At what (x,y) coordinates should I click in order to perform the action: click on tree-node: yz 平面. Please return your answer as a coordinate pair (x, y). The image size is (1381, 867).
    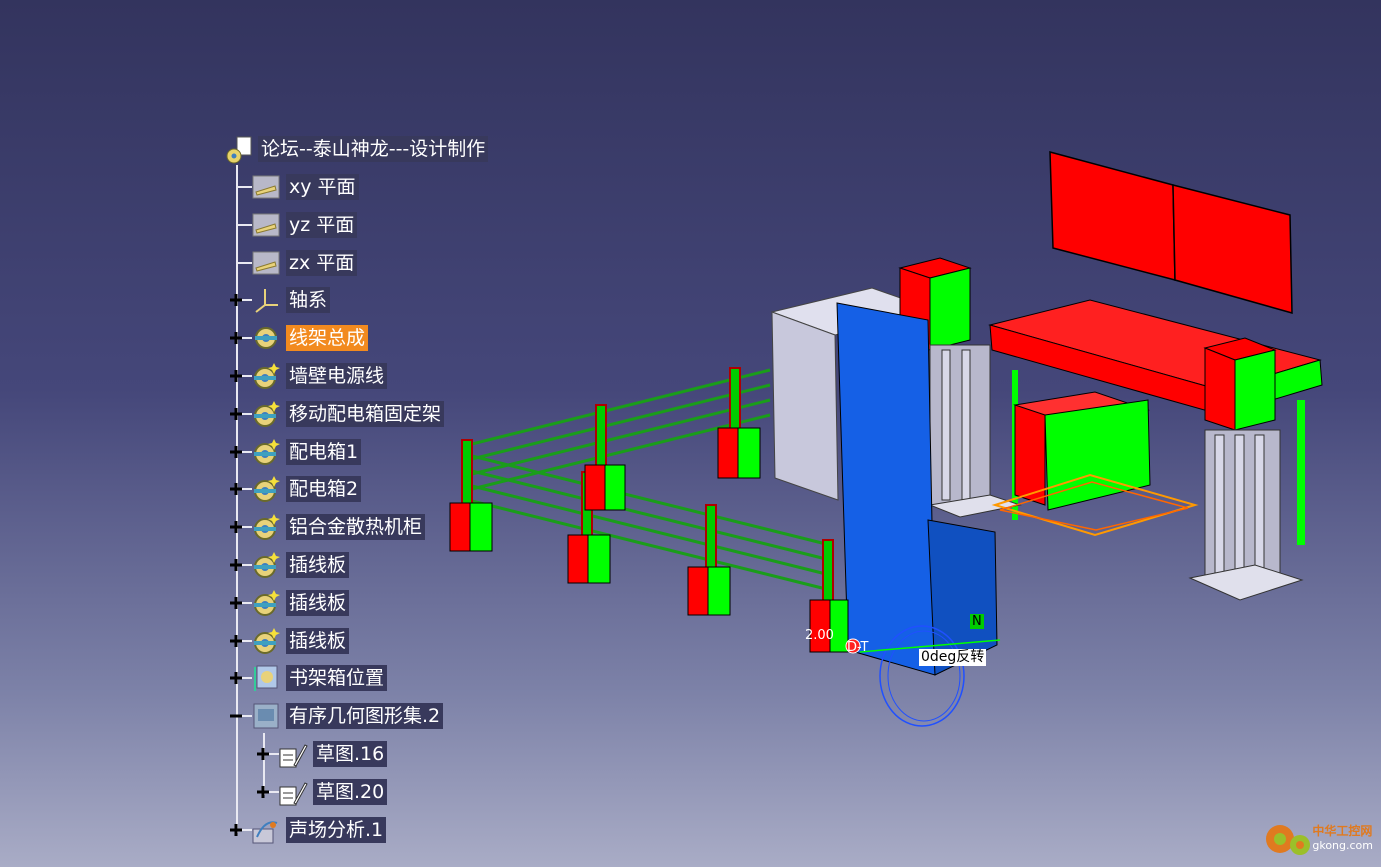
    Looking at the image, I should click on (293, 225).